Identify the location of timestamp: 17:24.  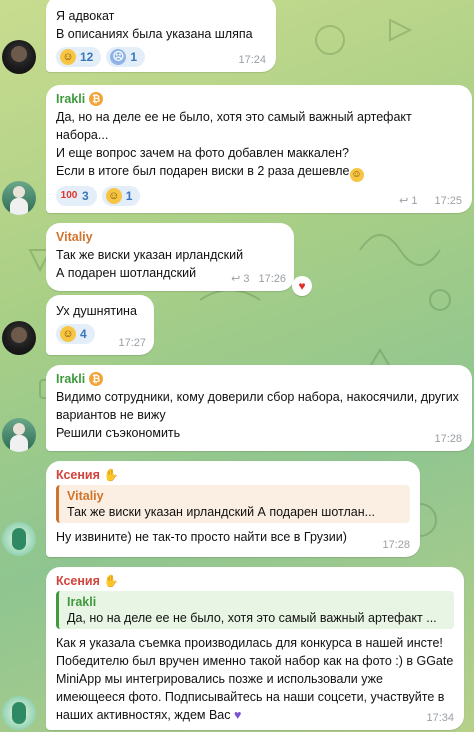
(252, 60).